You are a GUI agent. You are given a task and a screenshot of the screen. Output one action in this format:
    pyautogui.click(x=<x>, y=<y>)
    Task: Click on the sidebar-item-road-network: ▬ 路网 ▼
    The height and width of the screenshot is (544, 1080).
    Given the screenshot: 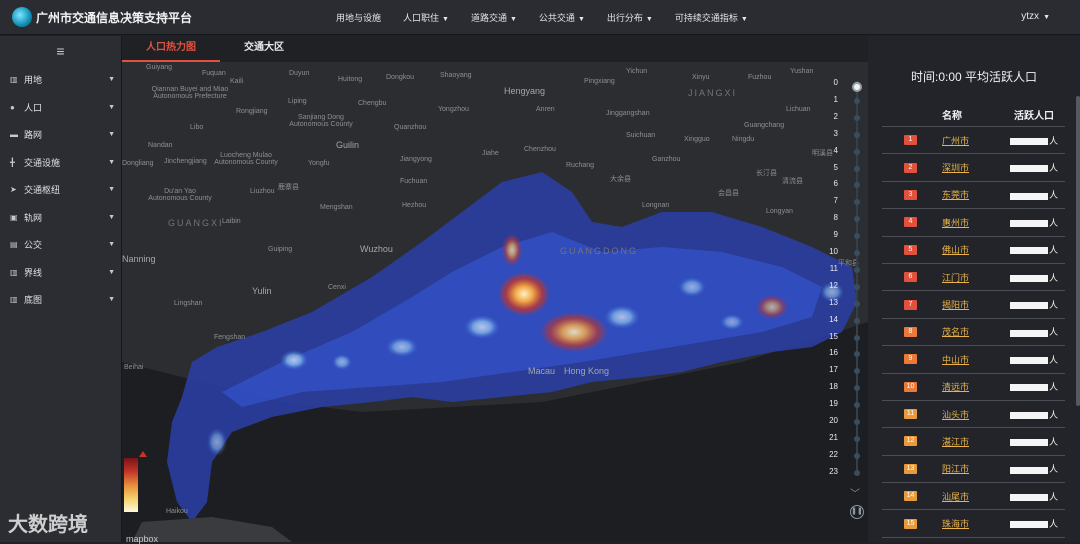 What is the action you would take?
    pyautogui.click(x=60, y=135)
    